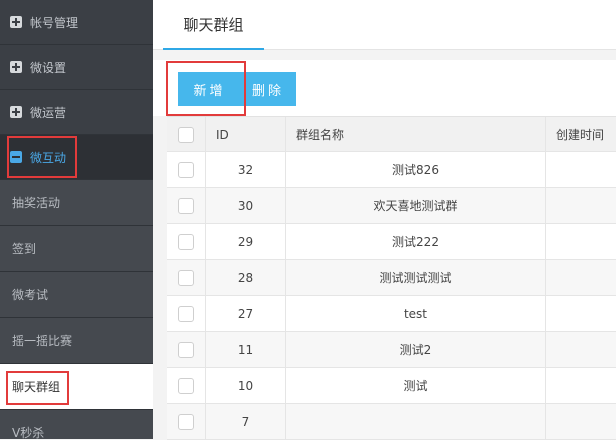 This screenshot has width=616, height=440. Describe the element at coordinates (246, 385) in the screenshot. I see `row-id: 10` at that location.